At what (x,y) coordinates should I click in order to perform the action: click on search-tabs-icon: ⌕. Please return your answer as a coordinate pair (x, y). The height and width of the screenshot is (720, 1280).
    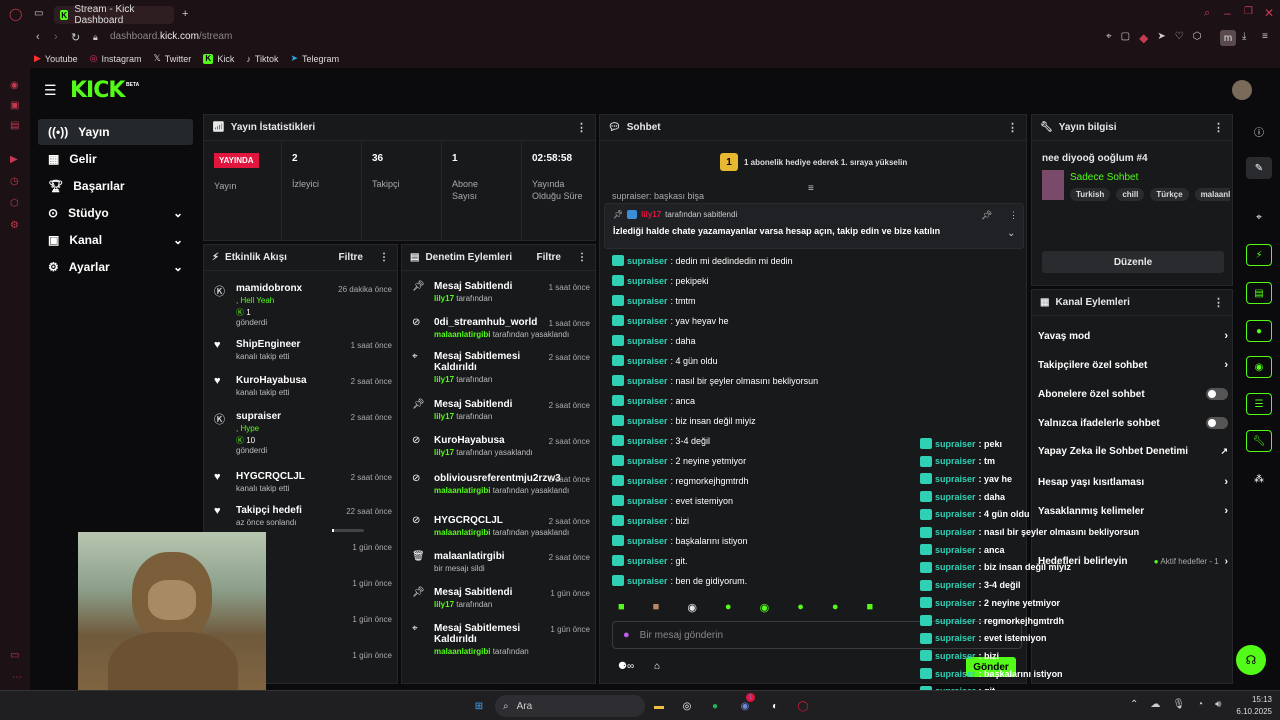
    Looking at the image, I should click on (1207, 13).